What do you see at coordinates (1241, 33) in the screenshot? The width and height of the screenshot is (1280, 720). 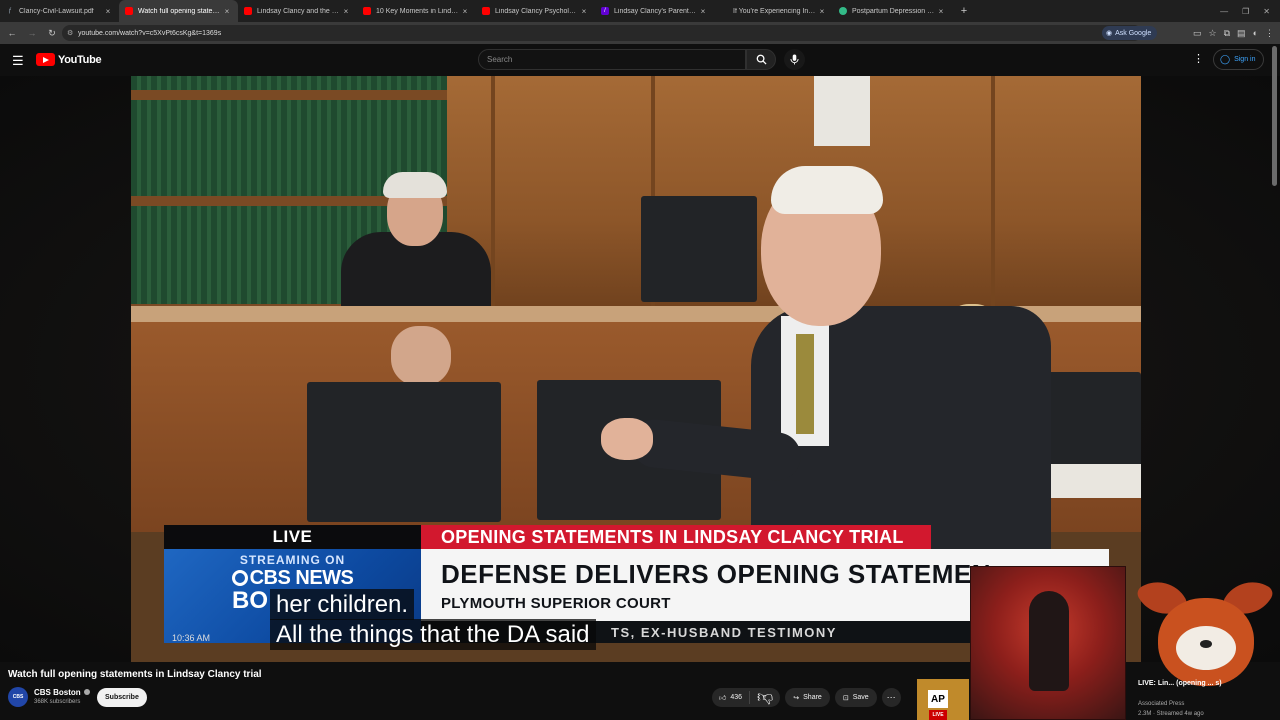 I see `sidepanel-icon: ▤` at bounding box center [1241, 33].